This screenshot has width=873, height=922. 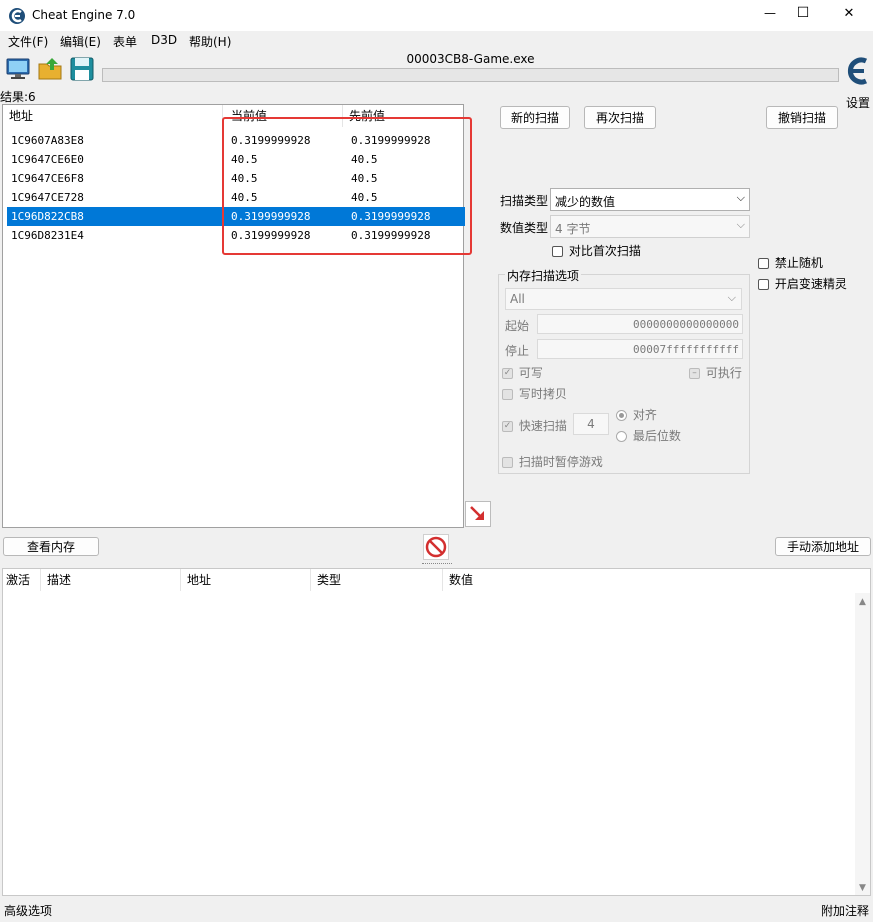 I want to click on speedhack-label: 开启变速精灵, so click(x=810, y=284).